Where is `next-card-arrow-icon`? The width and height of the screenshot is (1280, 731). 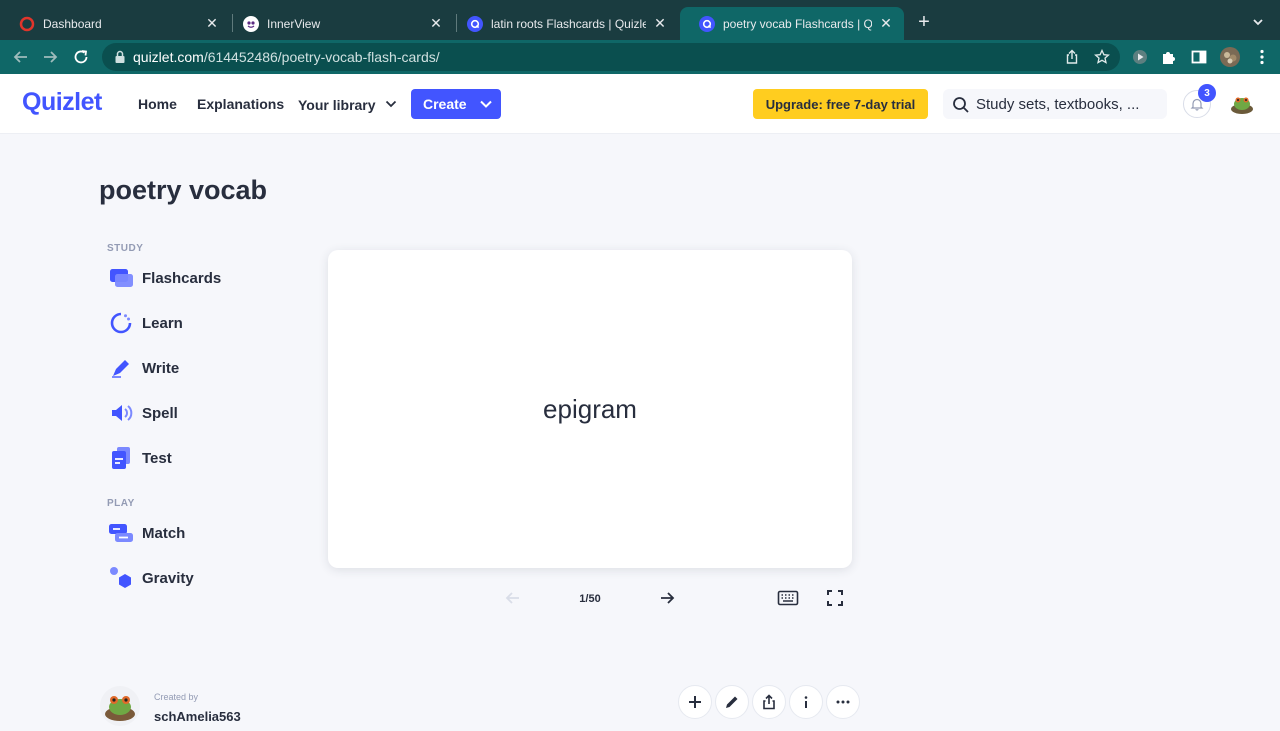 next-card-arrow-icon is located at coordinates (667, 600).